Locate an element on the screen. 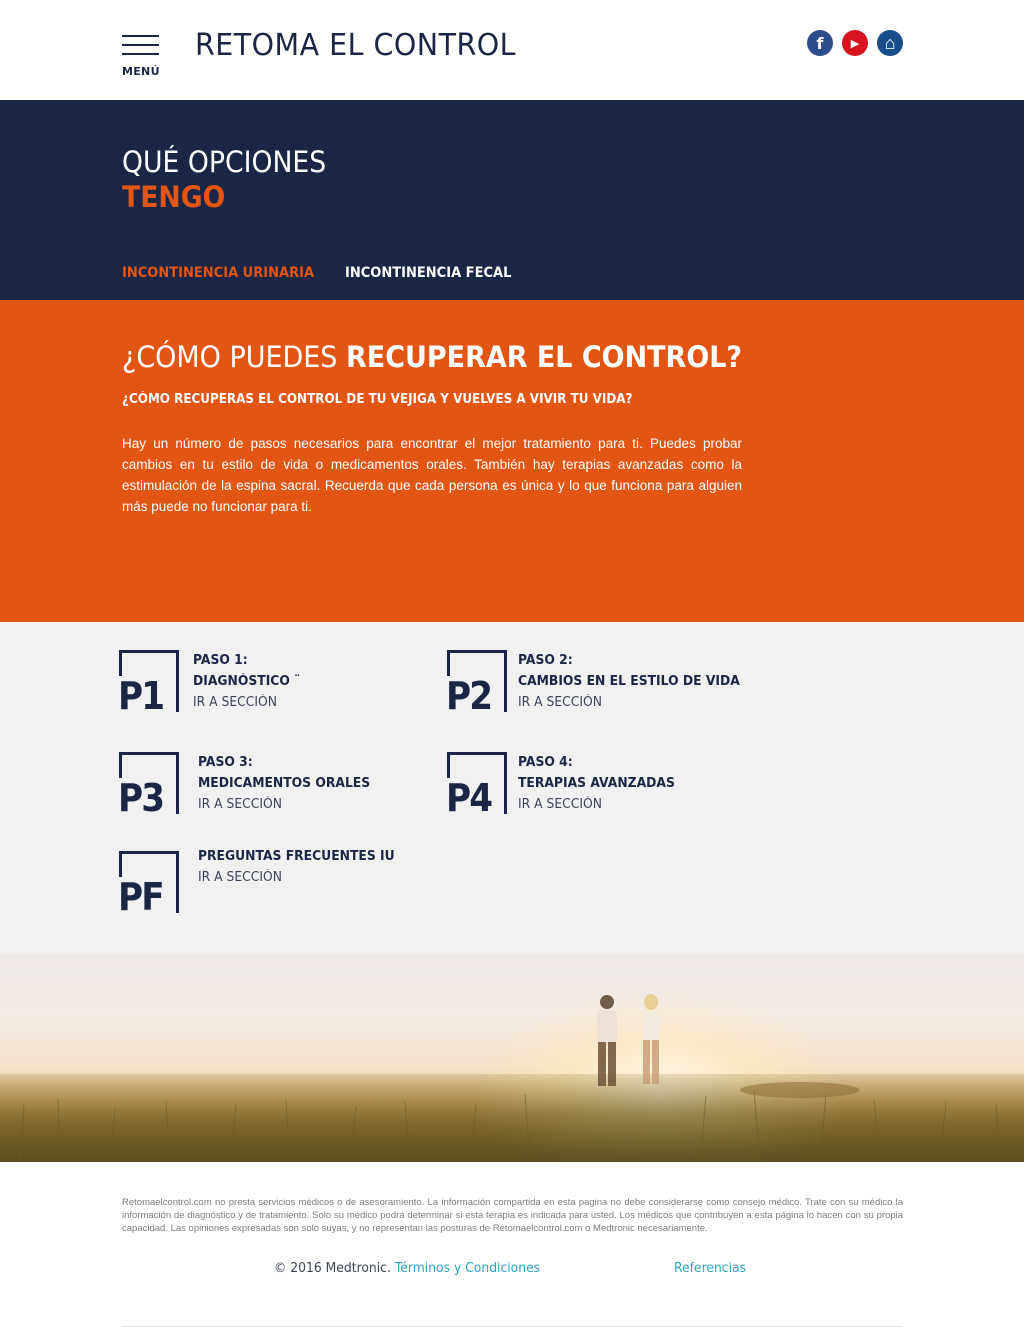 This screenshot has width=1024, height=1327. site-title: RETOMA EL CONTROL is located at coordinates (355, 45).